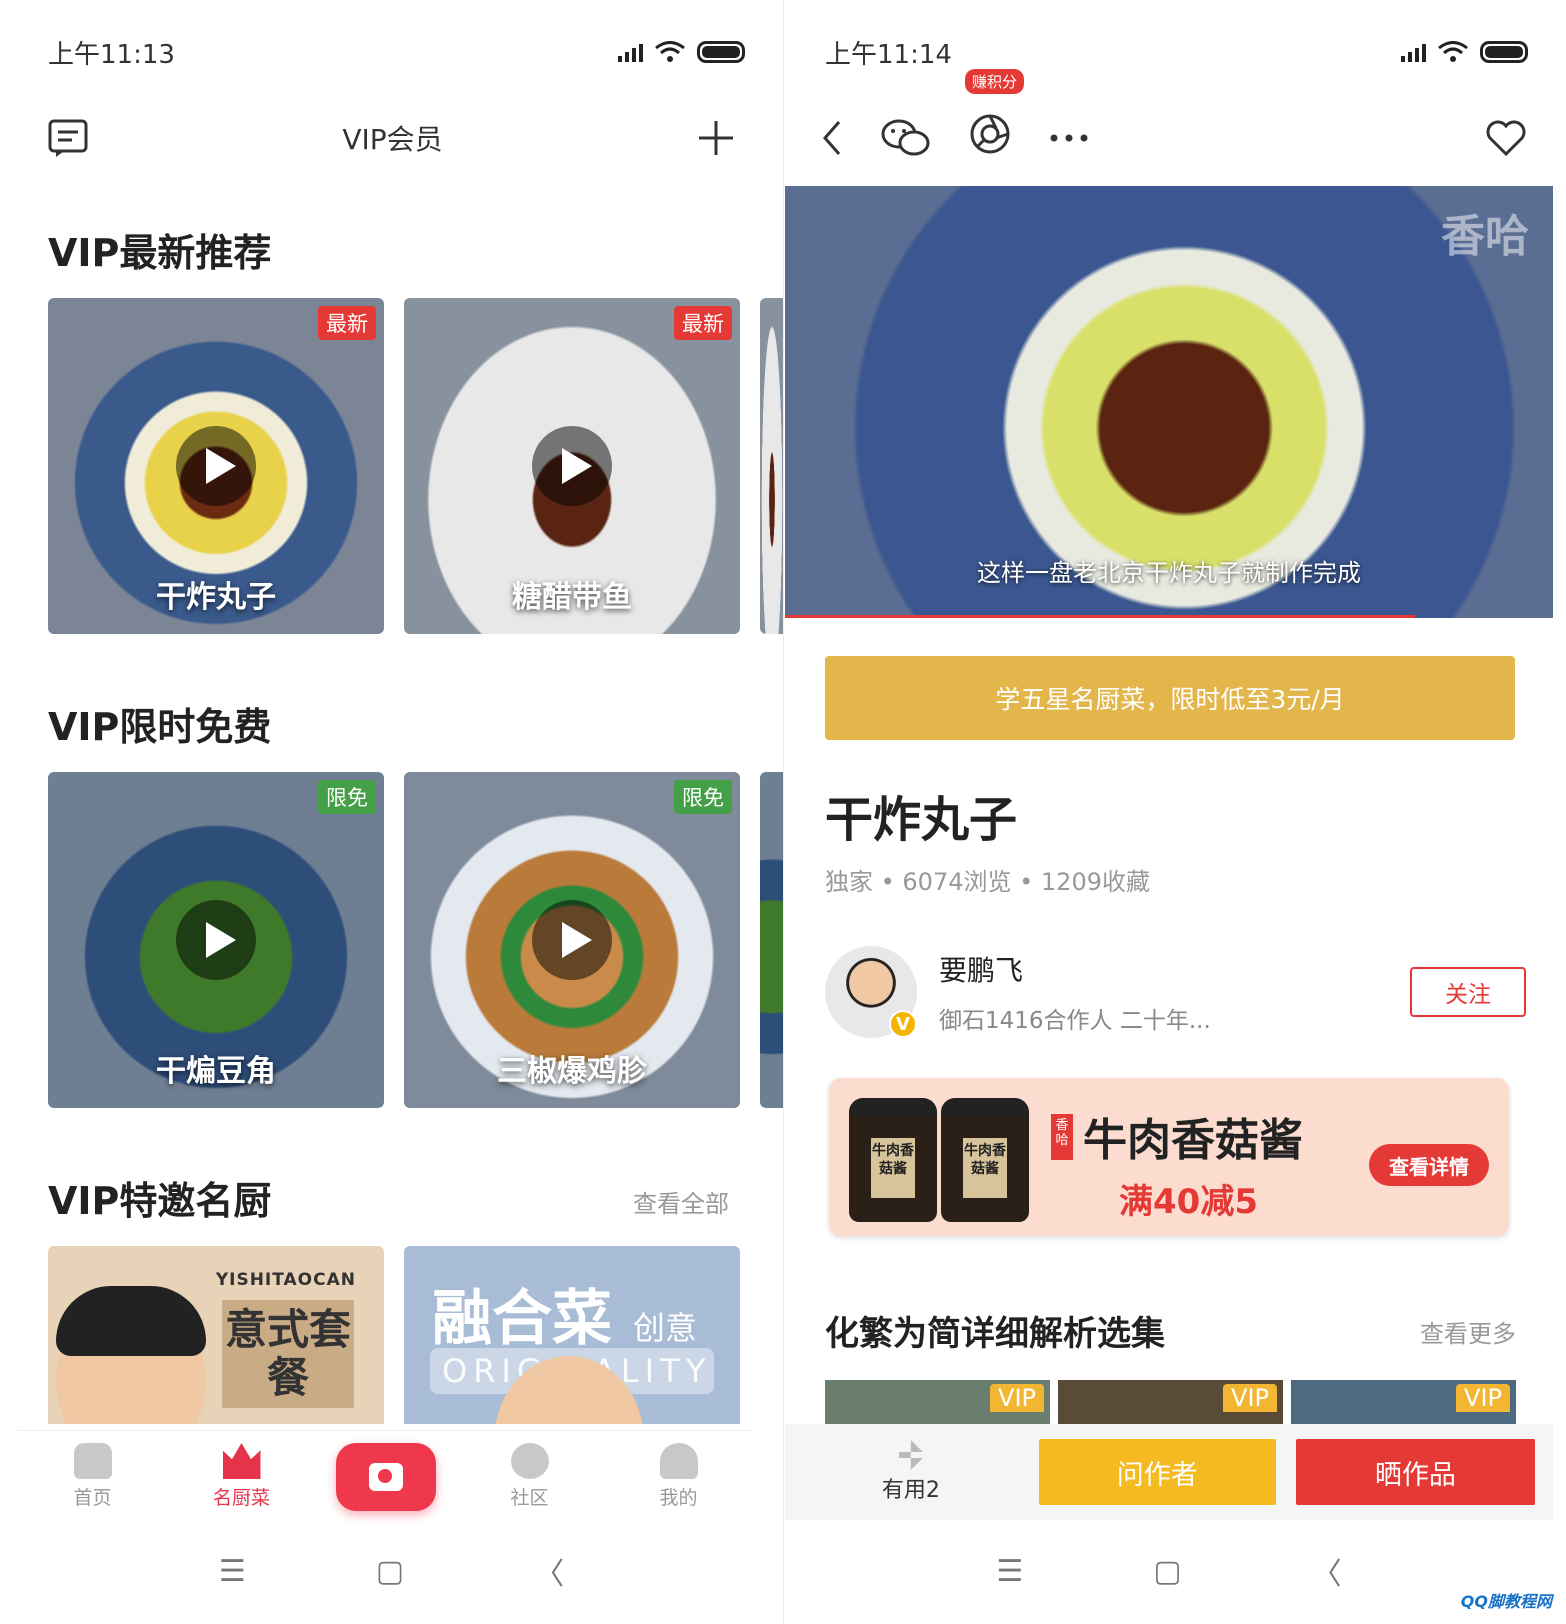  I want to click on chef-card: 融合菜 创意 ORIGINALITY, so click(572, 1335).